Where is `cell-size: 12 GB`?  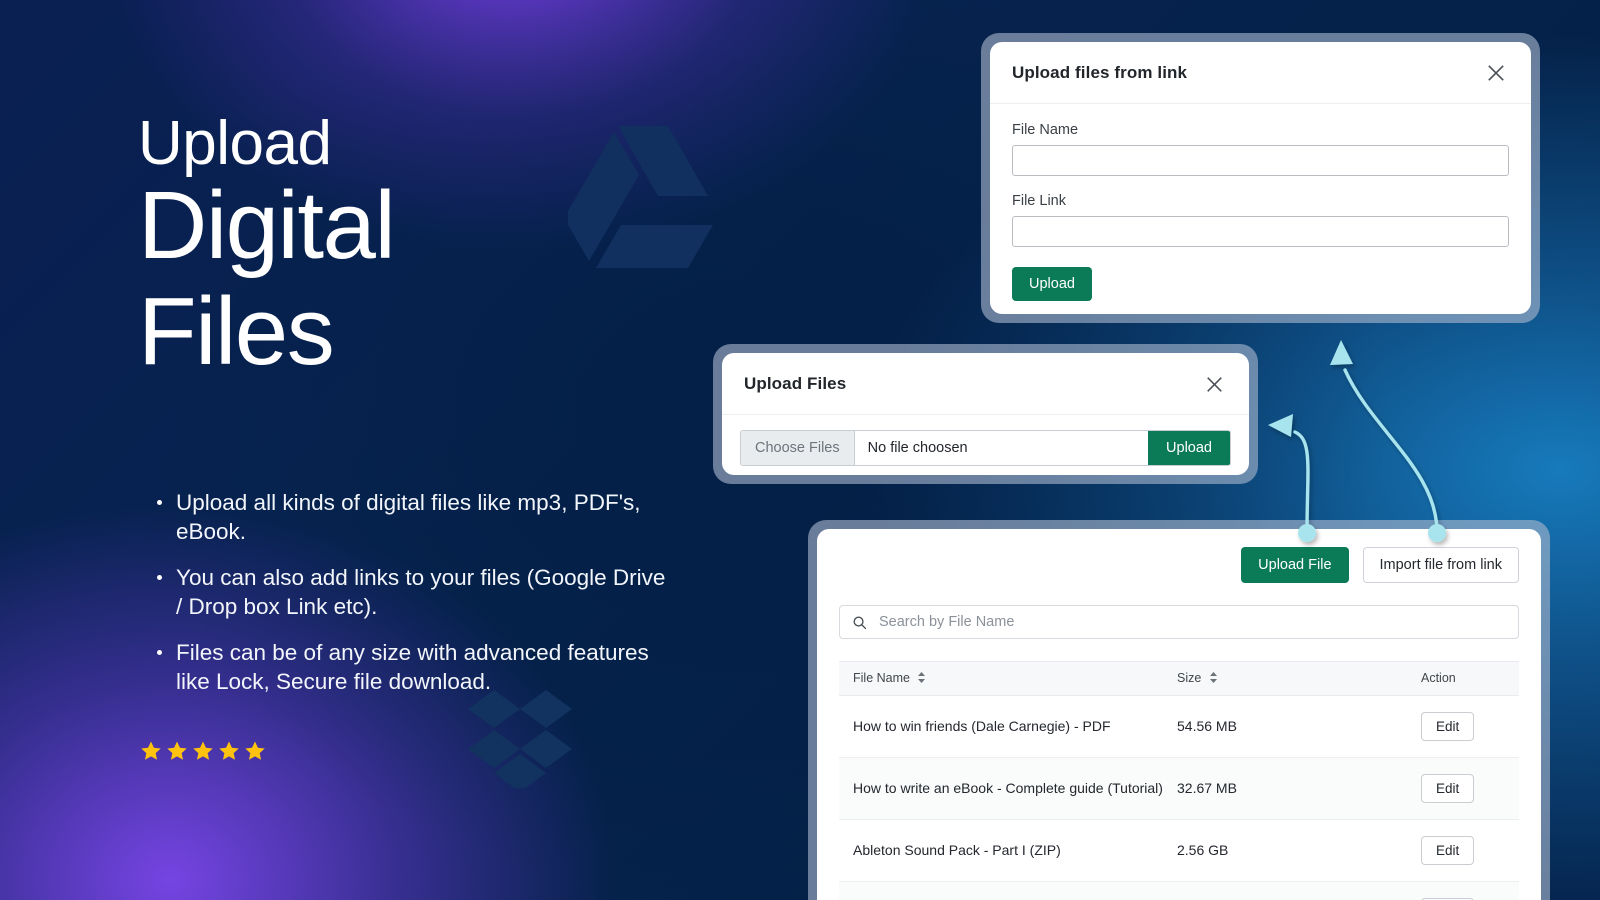 cell-size: 12 GB is located at coordinates (1285, 890).